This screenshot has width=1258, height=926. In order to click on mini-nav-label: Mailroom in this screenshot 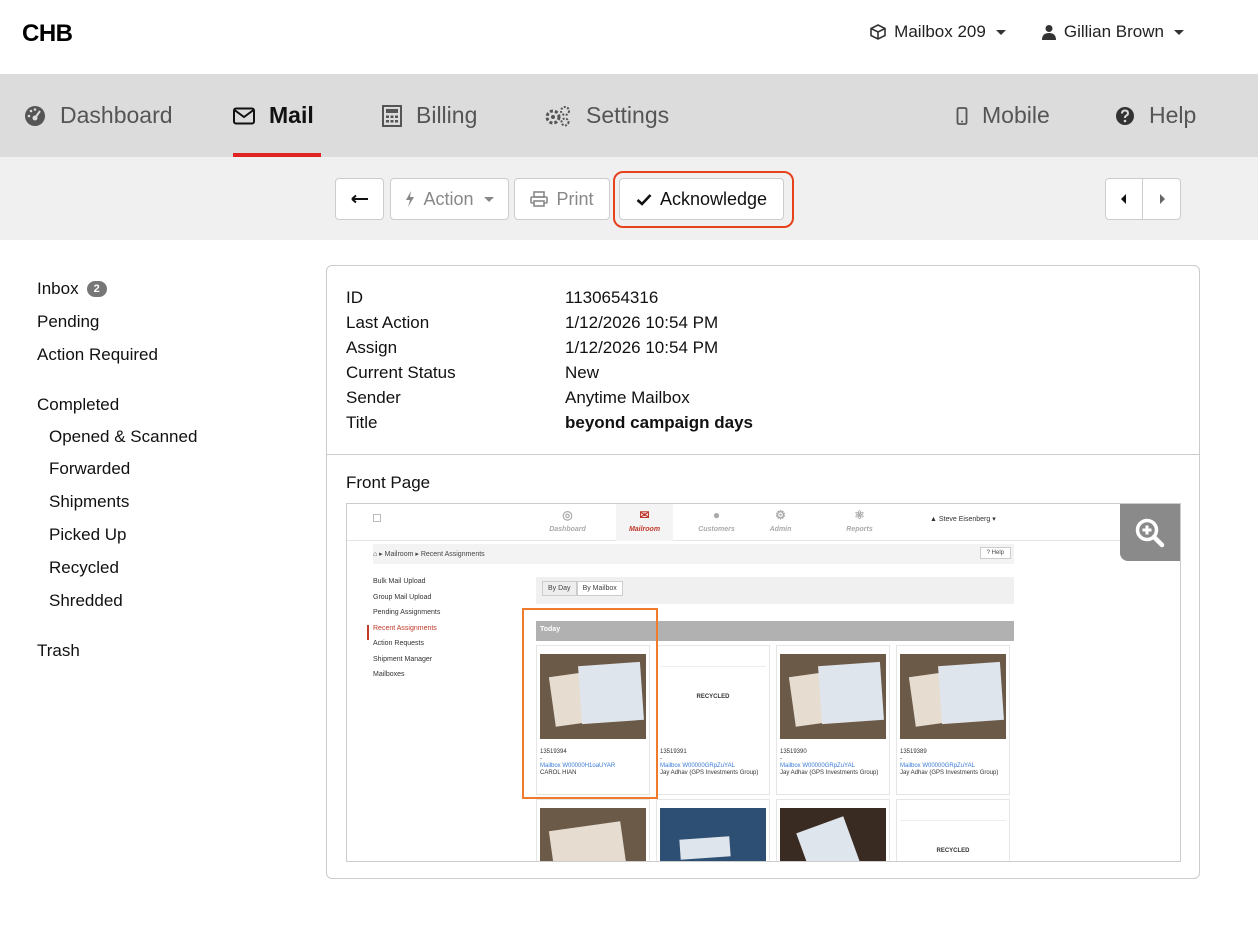, I will do `click(644, 529)`.